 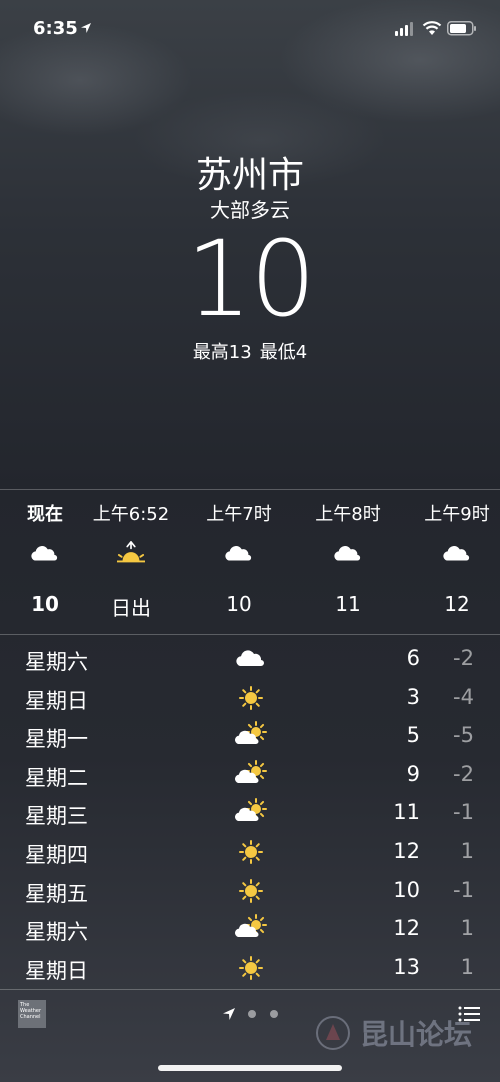 I want to click on day-name: 星期四, so click(x=56, y=855).